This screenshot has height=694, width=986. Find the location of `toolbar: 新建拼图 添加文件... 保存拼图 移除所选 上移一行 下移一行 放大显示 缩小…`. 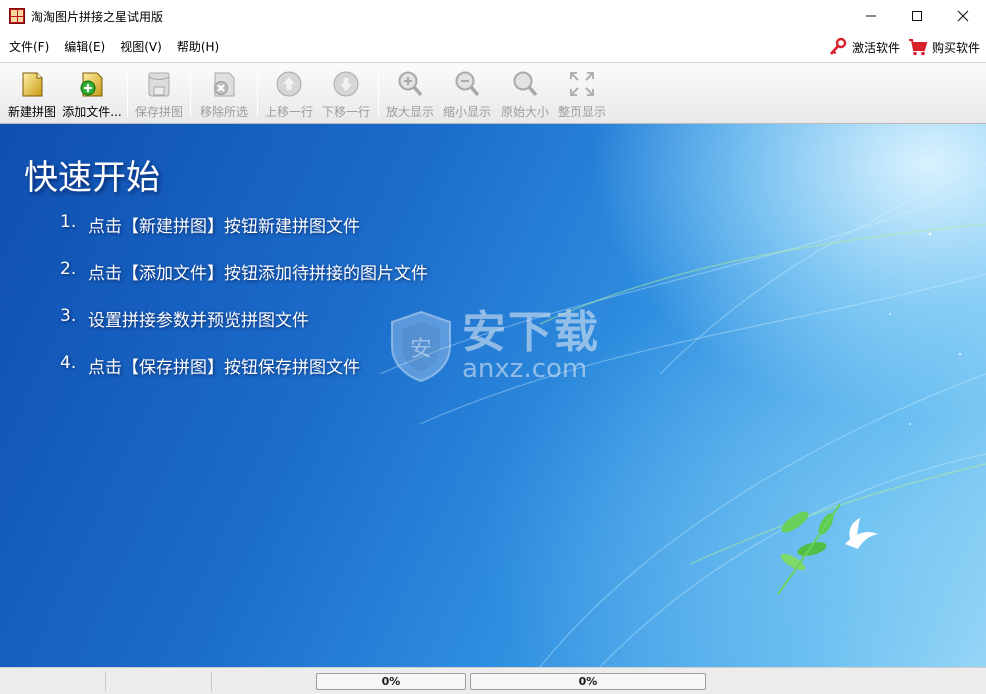

toolbar: 新建拼图 添加文件... 保存拼图 移除所选 上移一行 下移一行 放大显示 缩小… is located at coordinates (493, 93).